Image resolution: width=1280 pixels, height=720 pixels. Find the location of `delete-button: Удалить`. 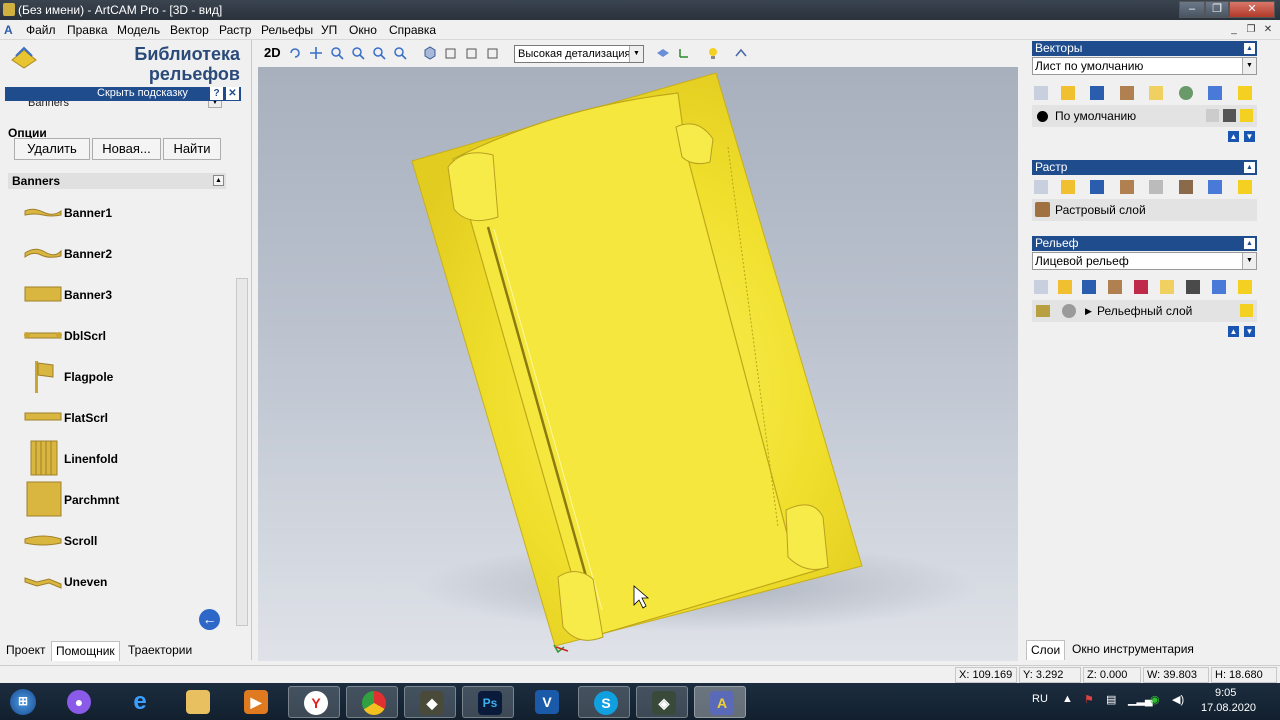

delete-button: Удалить is located at coordinates (52, 149).